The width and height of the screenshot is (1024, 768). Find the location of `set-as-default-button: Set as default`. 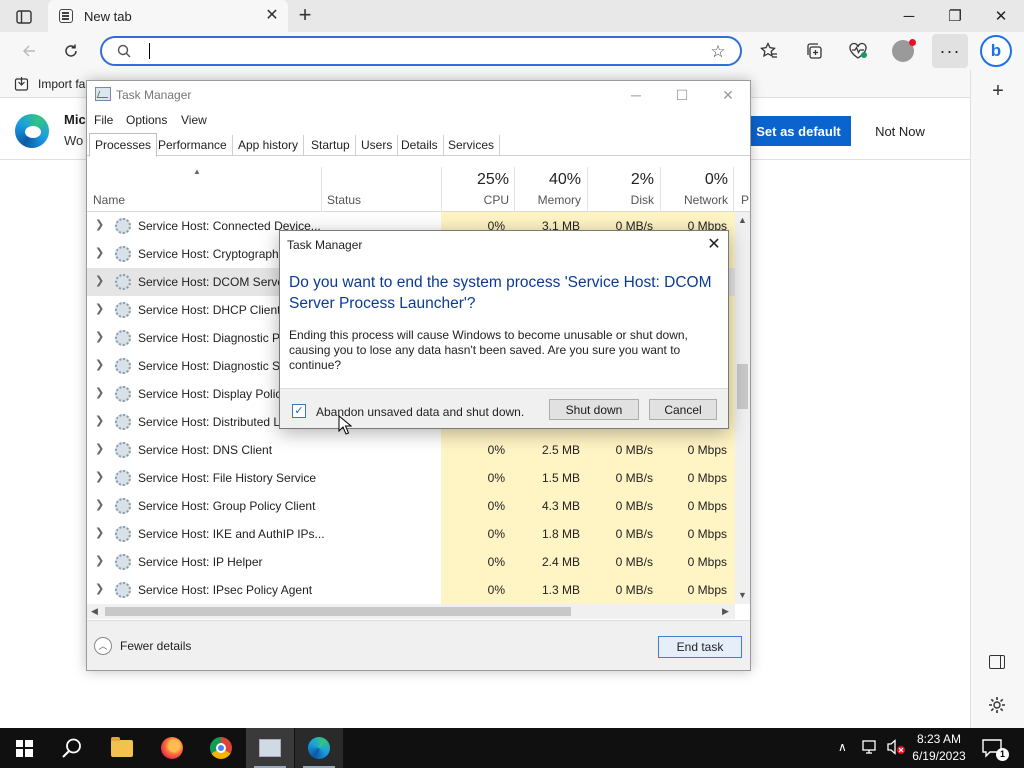

set-as-default-button: Set as default is located at coordinates (798, 131).